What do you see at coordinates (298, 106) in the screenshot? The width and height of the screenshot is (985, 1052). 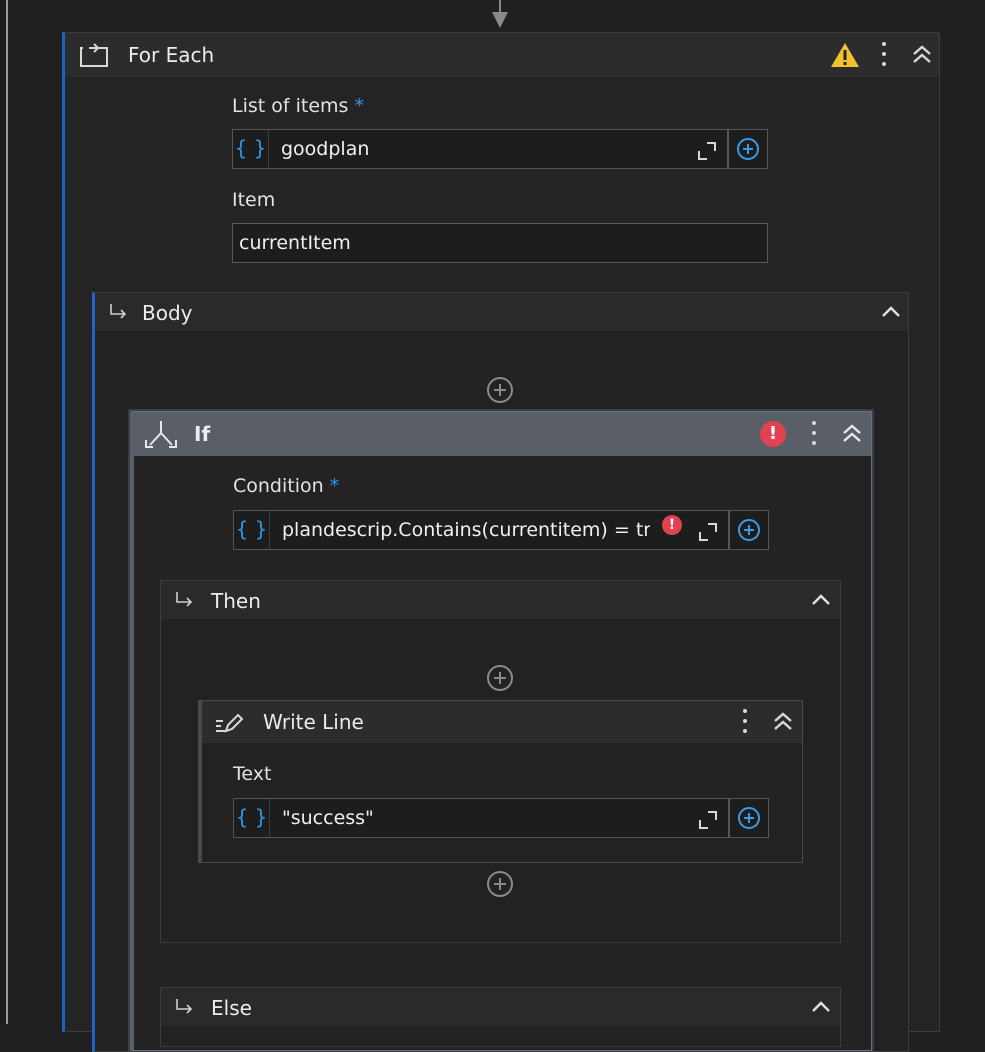 I see `list-of-items-label: List of items *` at bounding box center [298, 106].